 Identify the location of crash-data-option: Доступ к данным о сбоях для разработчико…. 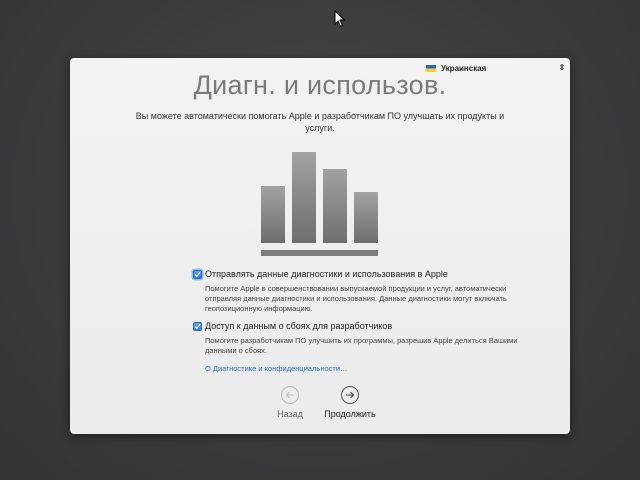
(363, 338).